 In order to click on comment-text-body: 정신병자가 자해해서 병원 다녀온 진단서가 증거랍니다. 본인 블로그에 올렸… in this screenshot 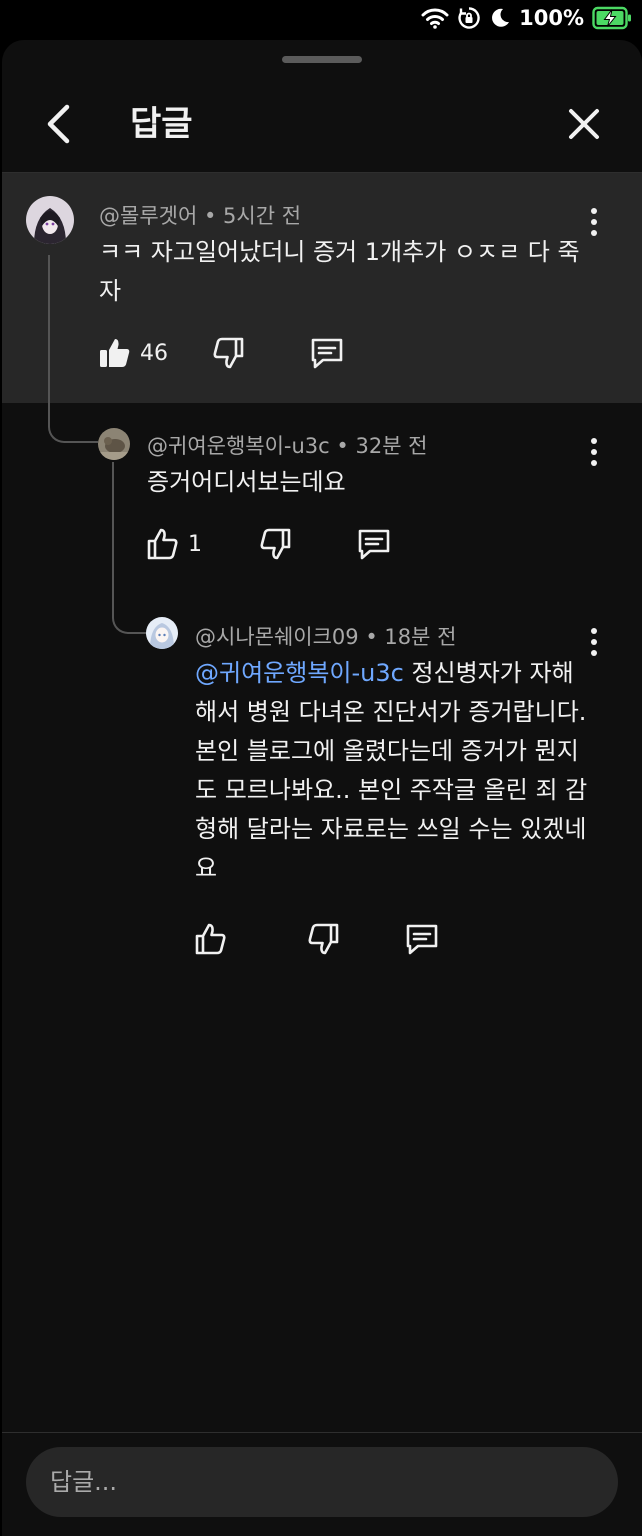, I will do `click(391, 770)`.